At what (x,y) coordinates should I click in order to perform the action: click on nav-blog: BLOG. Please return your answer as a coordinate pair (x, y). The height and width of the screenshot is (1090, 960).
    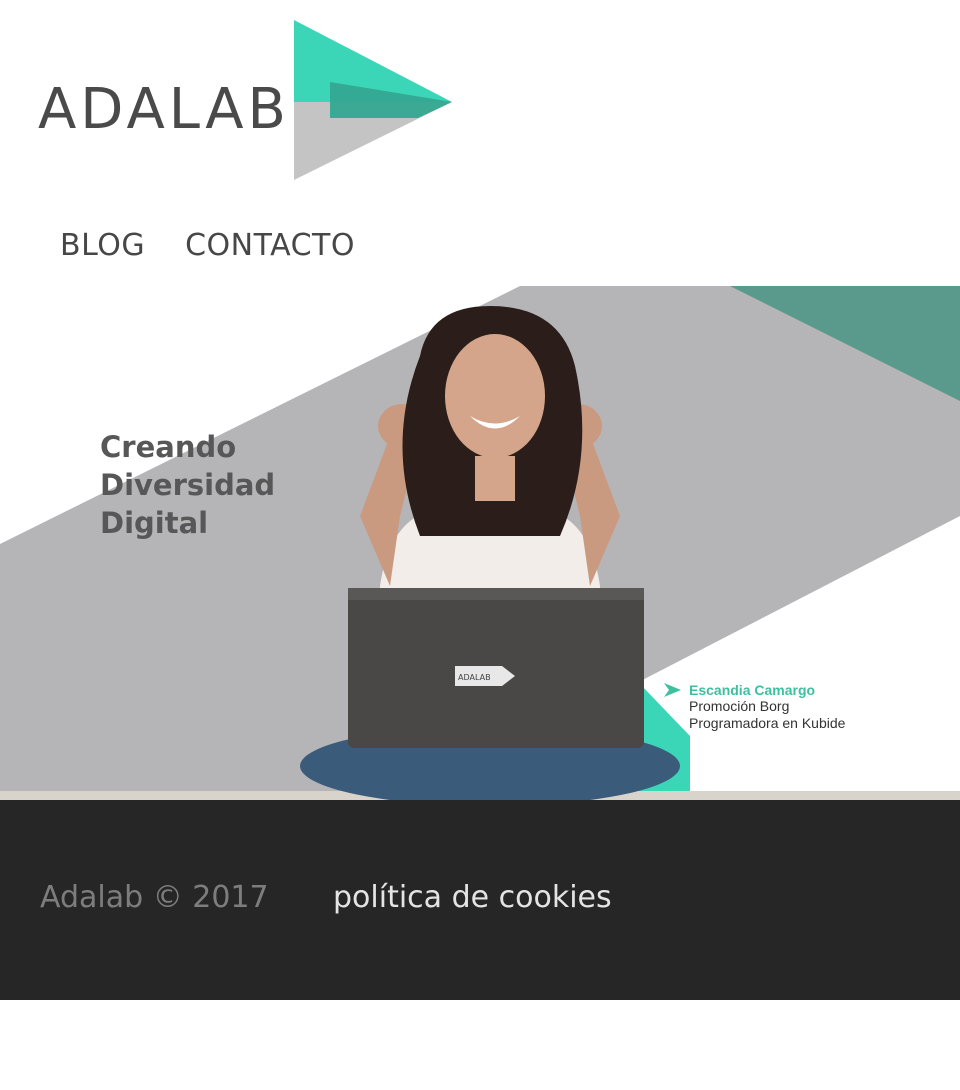
    Looking at the image, I should click on (102, 245).